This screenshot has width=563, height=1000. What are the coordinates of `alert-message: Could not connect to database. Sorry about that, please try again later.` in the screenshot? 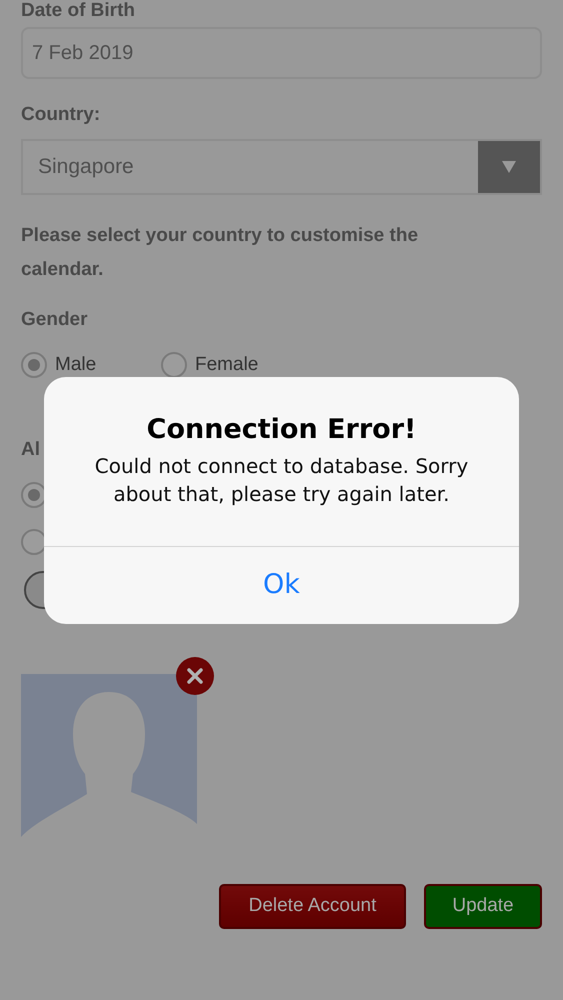 It's located at (282, 480).